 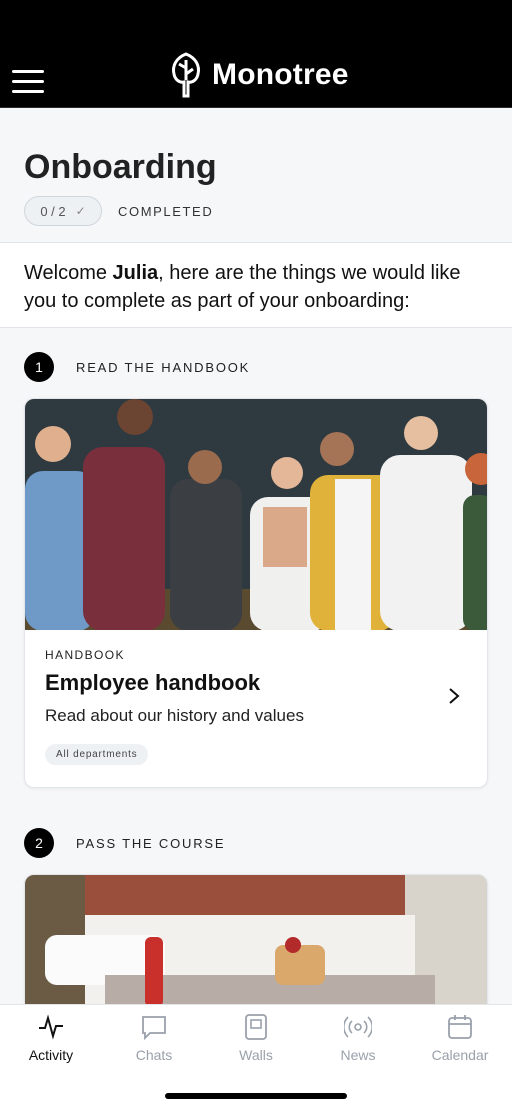 I want to click on step-number: 1, so click(x=39, y=367).